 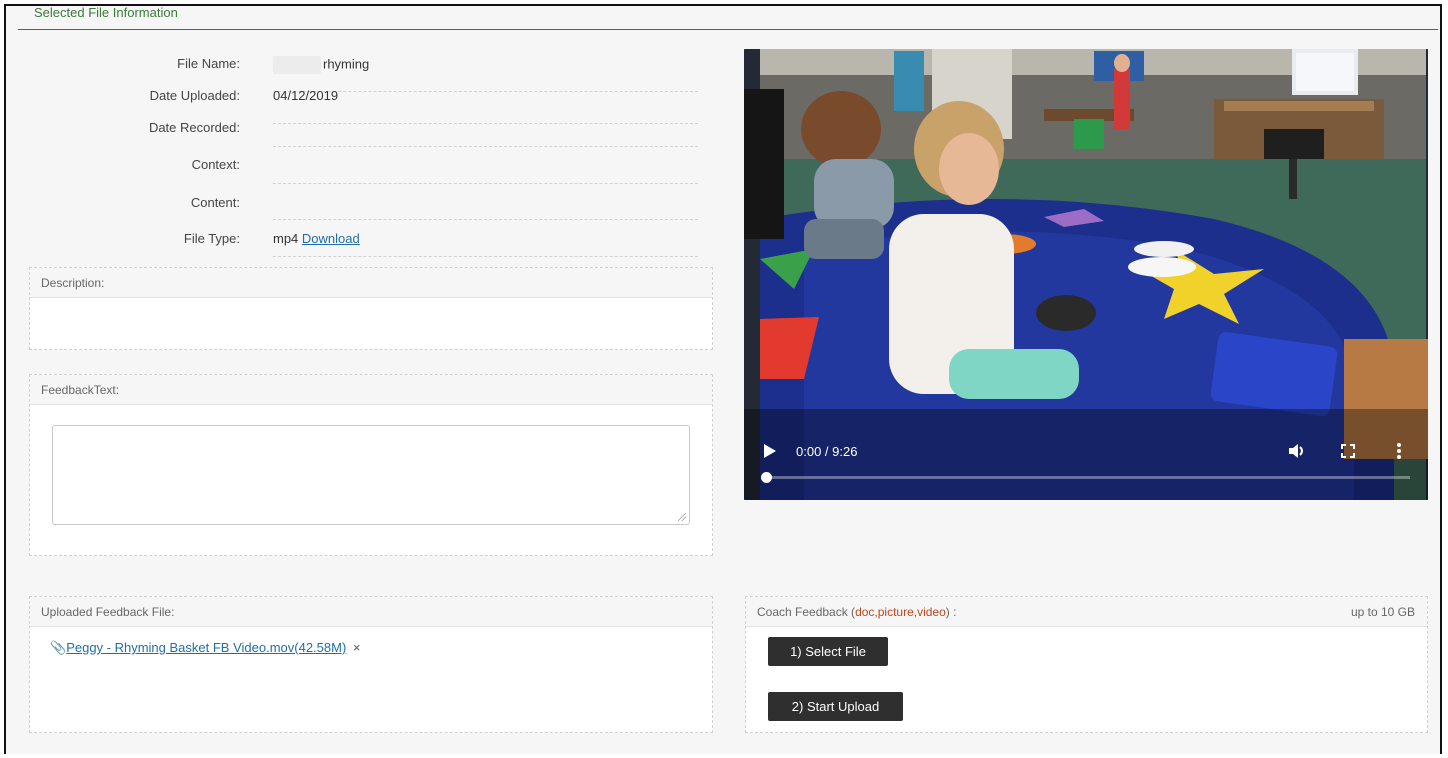 I want to click on fullscreen-icon, so click(x=1348, y=453).